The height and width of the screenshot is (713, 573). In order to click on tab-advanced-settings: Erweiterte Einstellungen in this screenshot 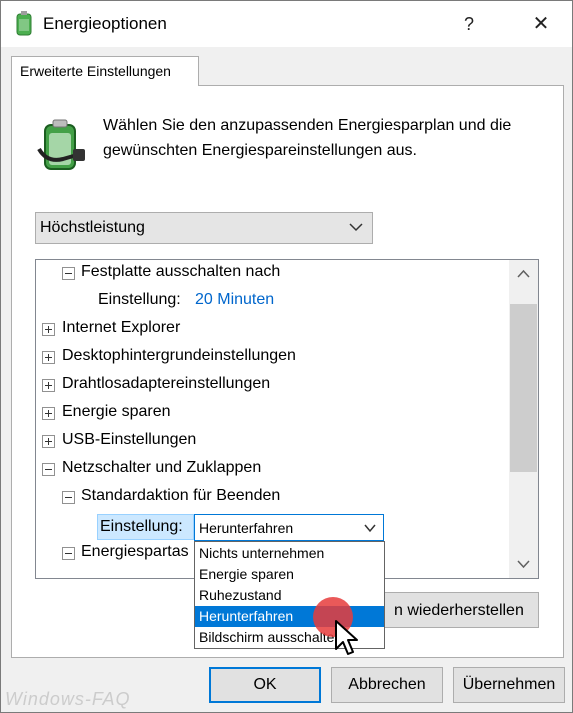, I will do `click(105, 71)`.